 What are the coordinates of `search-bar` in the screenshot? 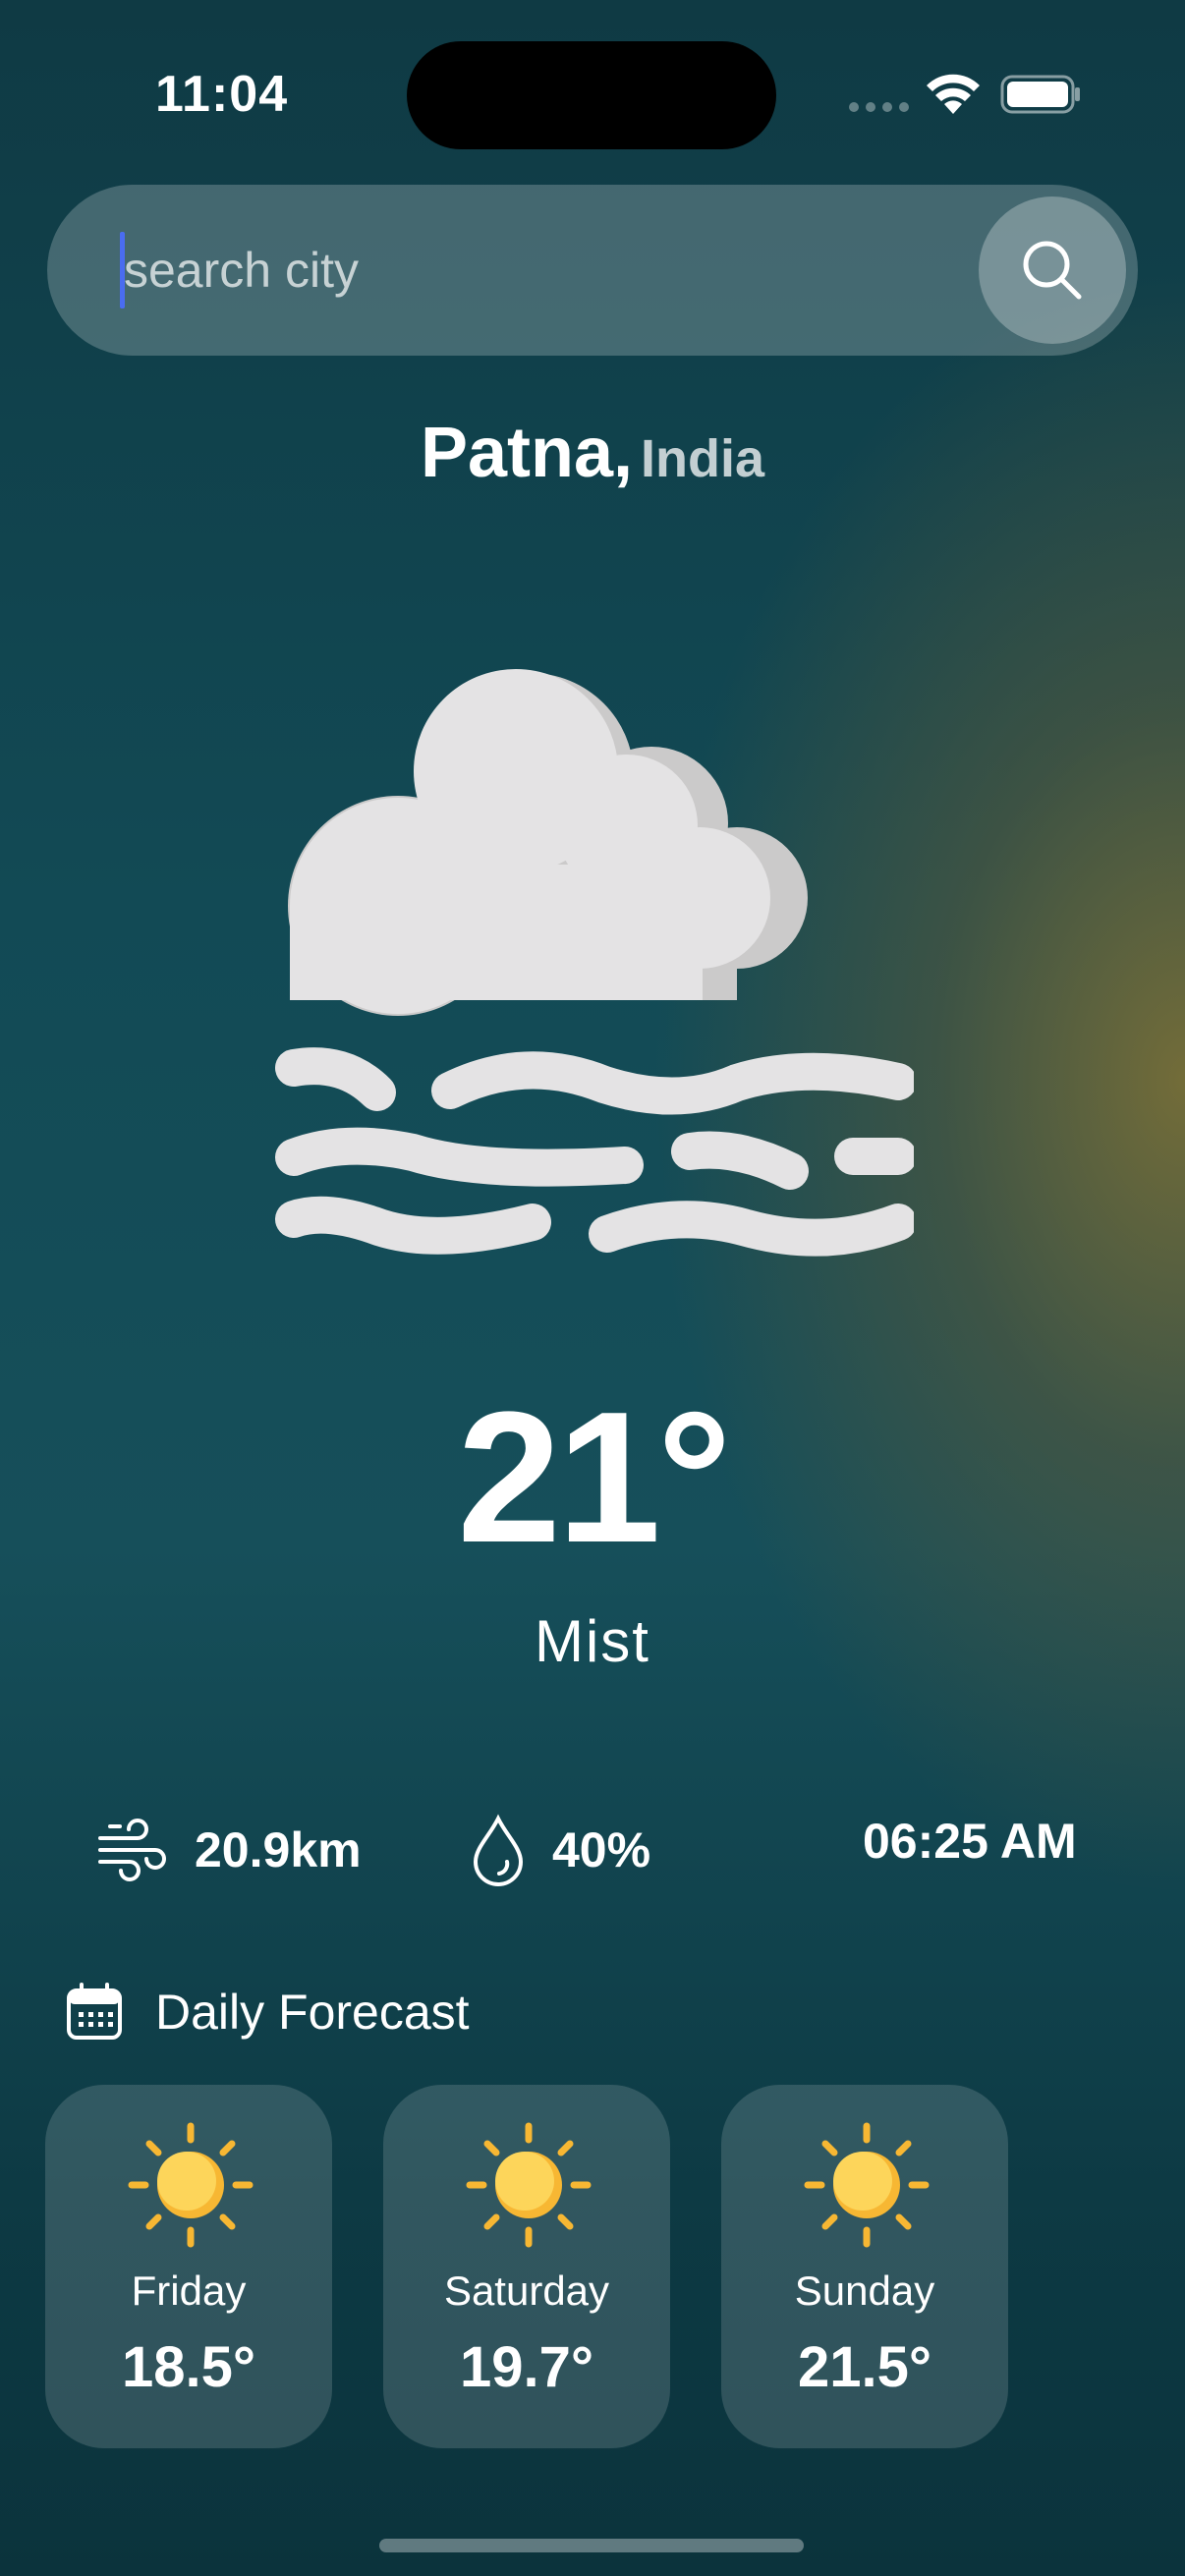 It's located at (592, 270).